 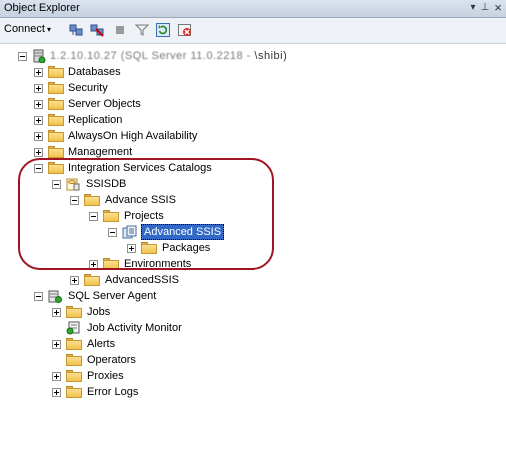 I want to click on close-icon: ×, so click(x=498, y=8).